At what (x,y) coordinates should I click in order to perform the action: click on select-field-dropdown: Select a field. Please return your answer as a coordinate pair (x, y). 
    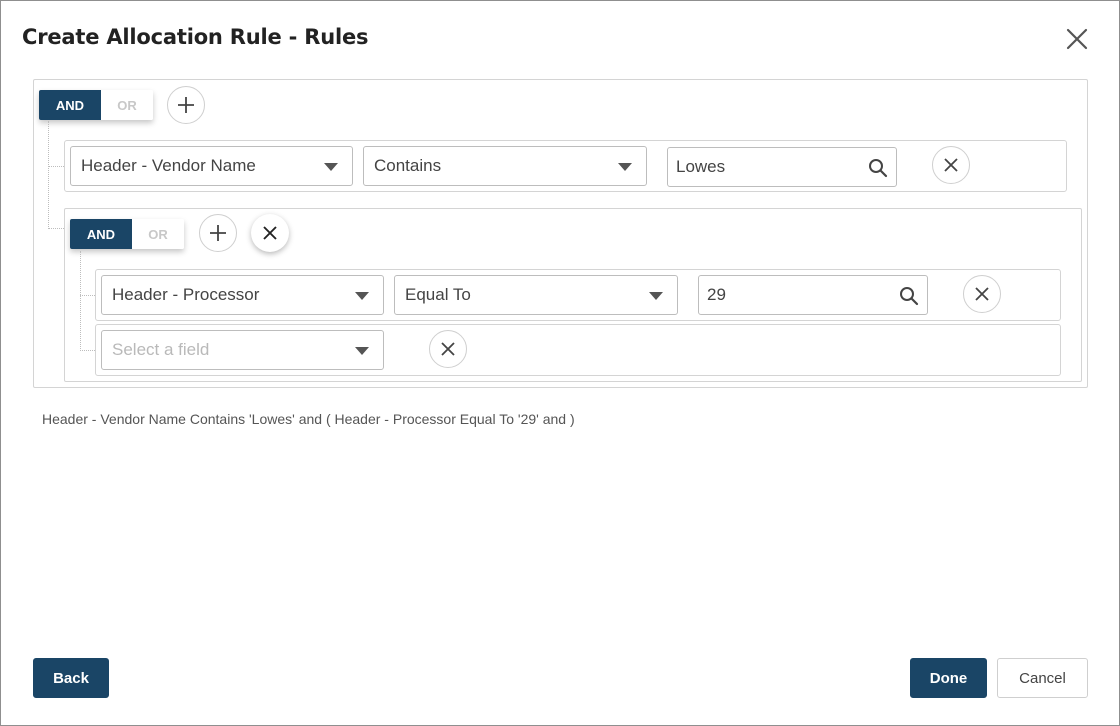
    Looking at the image, I should click on (242, 350).